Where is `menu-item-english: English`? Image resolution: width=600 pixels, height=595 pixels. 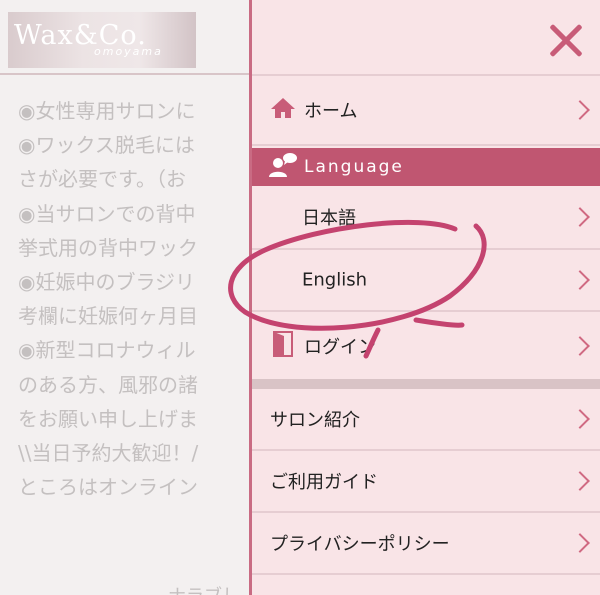 menu-item-english: English is located at coordinates (426, 281).